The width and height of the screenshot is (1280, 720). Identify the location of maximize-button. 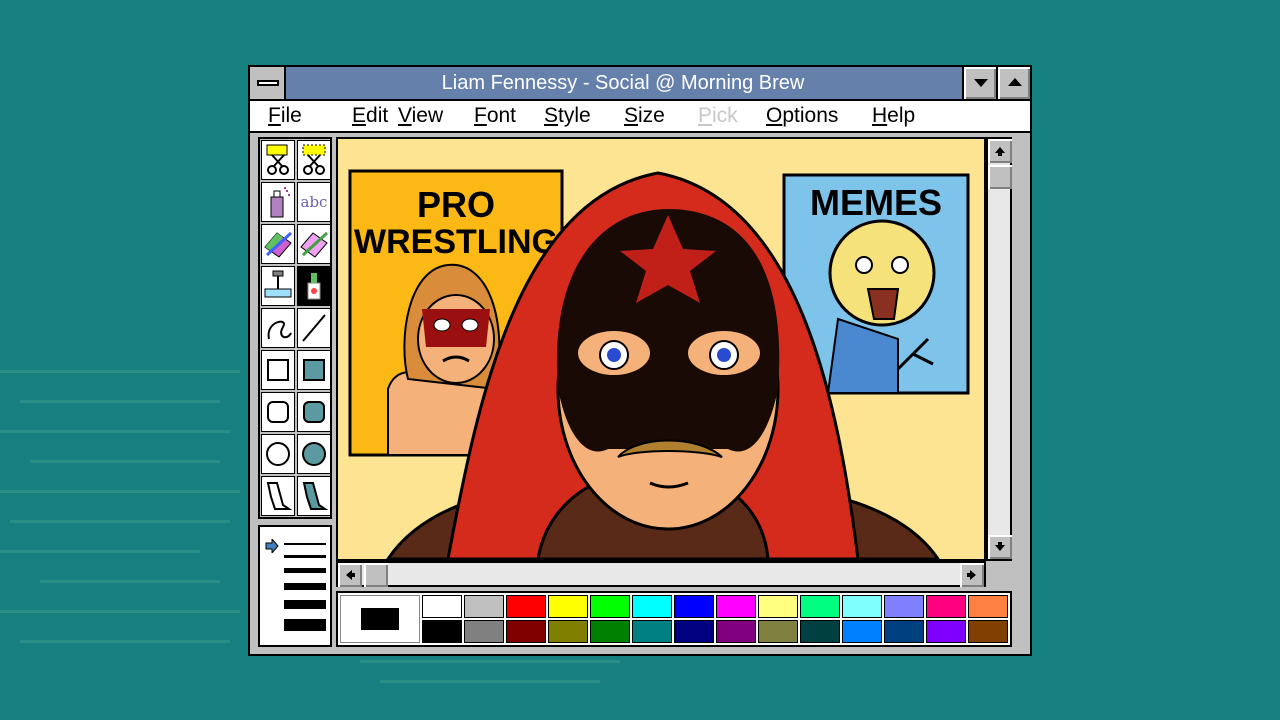
(1013, 83).